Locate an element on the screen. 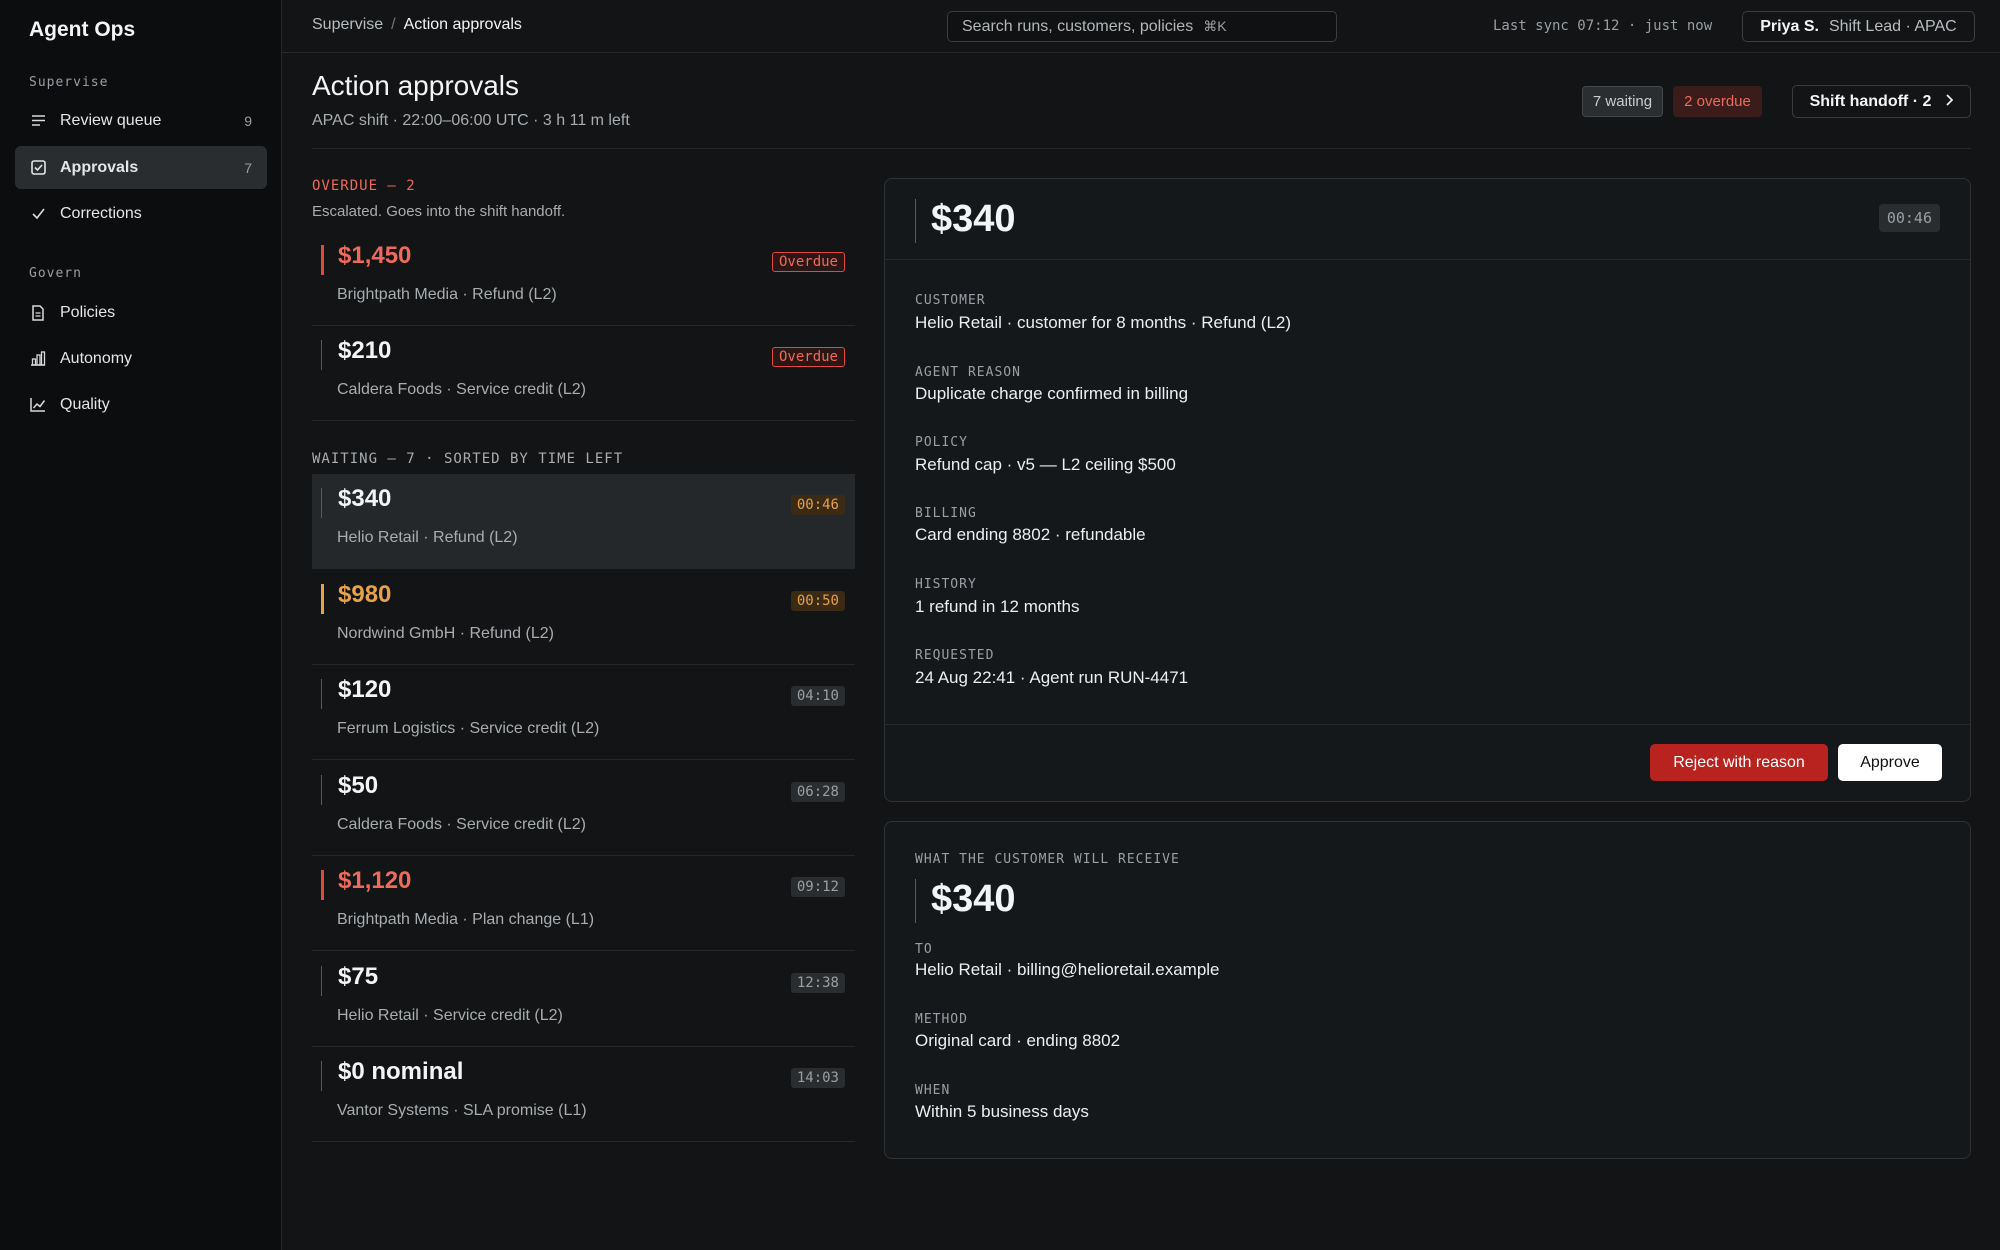 The height and width of the screenshot is (1250, 2000). sidebar-item-approvals: Approvals 7 is located at coordinates (141, 167).